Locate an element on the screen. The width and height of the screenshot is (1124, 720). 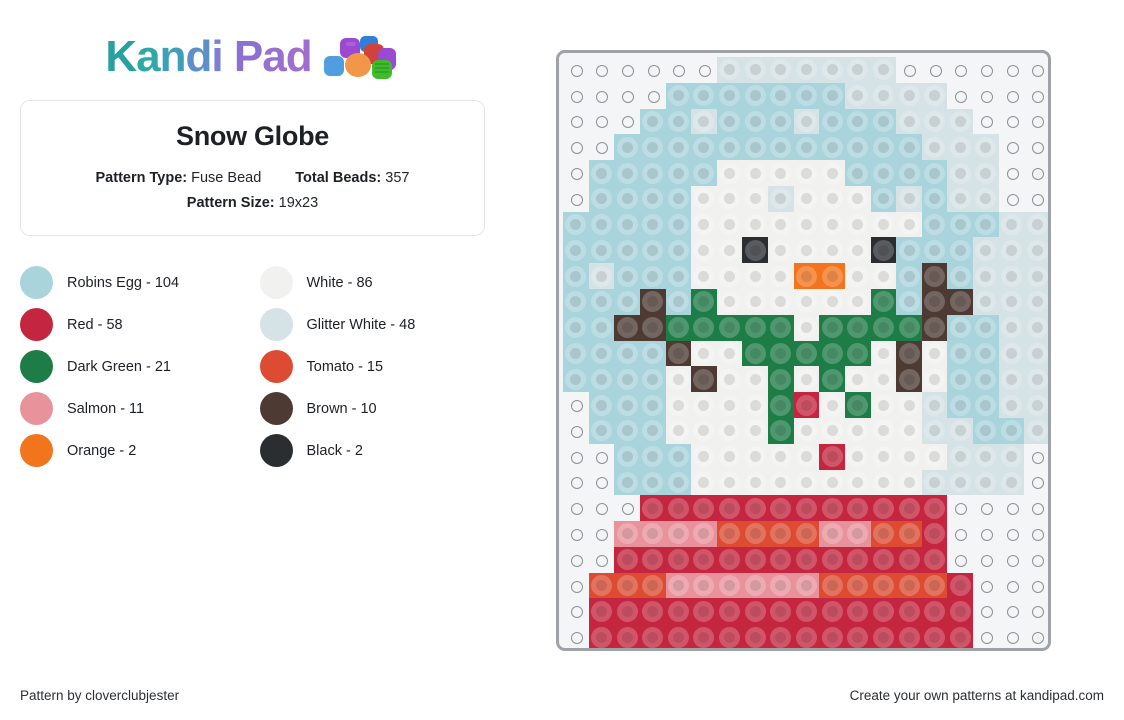
legend-item: Red - 58 is located at coordinates (133, 325).